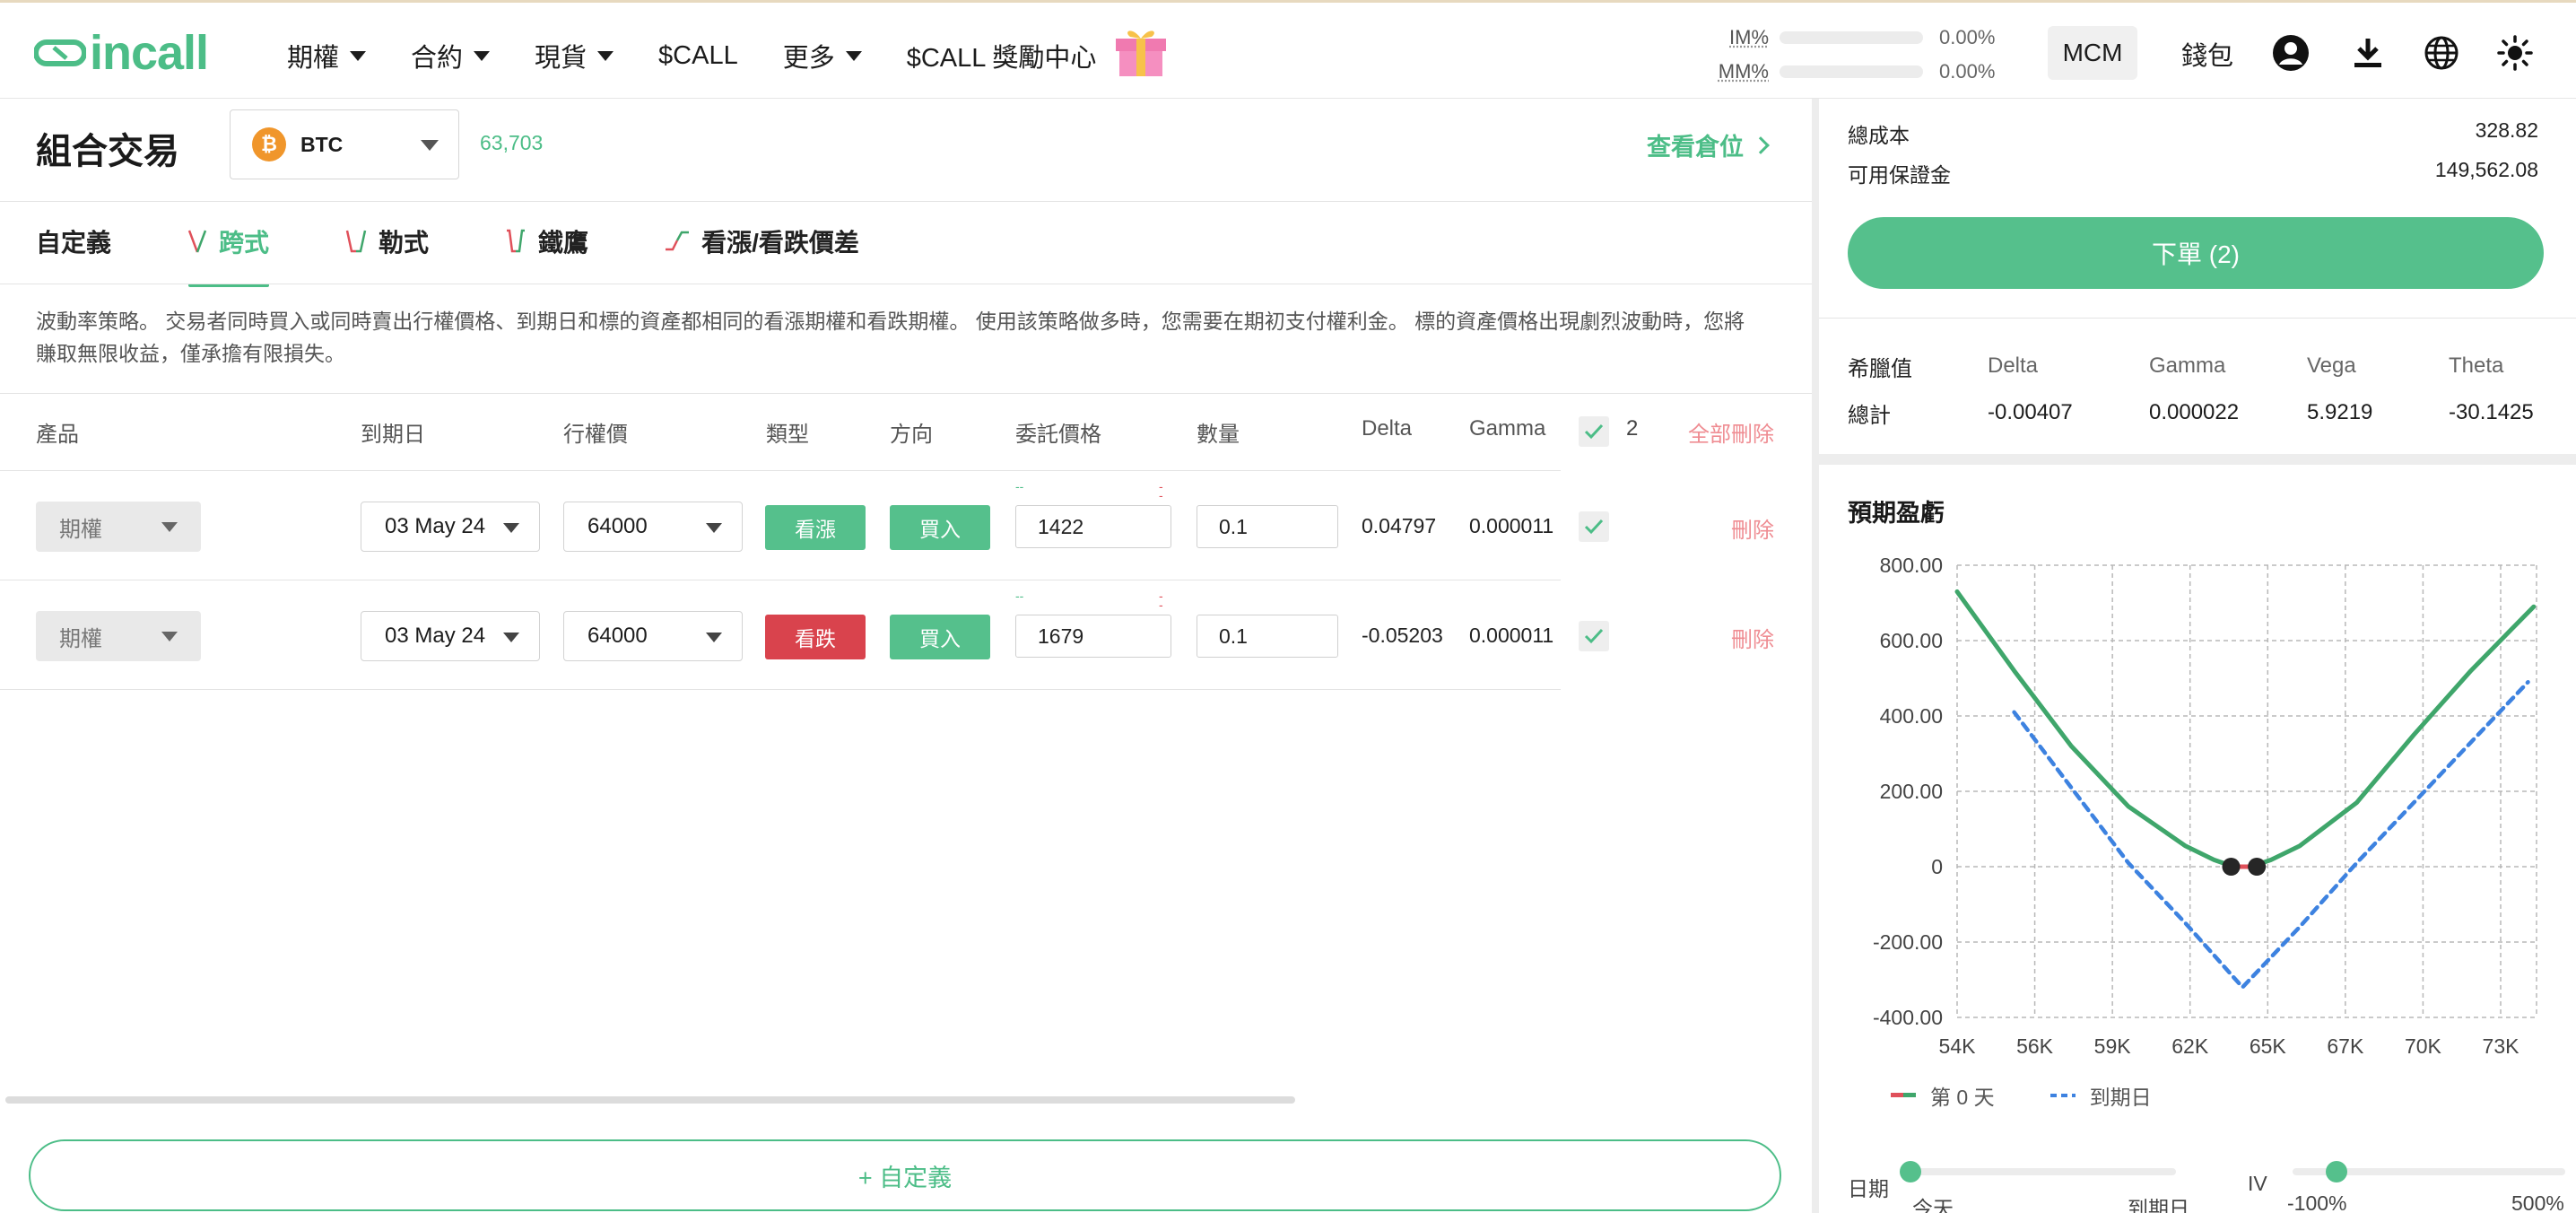  I want to click on col-product: 產品, so click(57, 435).